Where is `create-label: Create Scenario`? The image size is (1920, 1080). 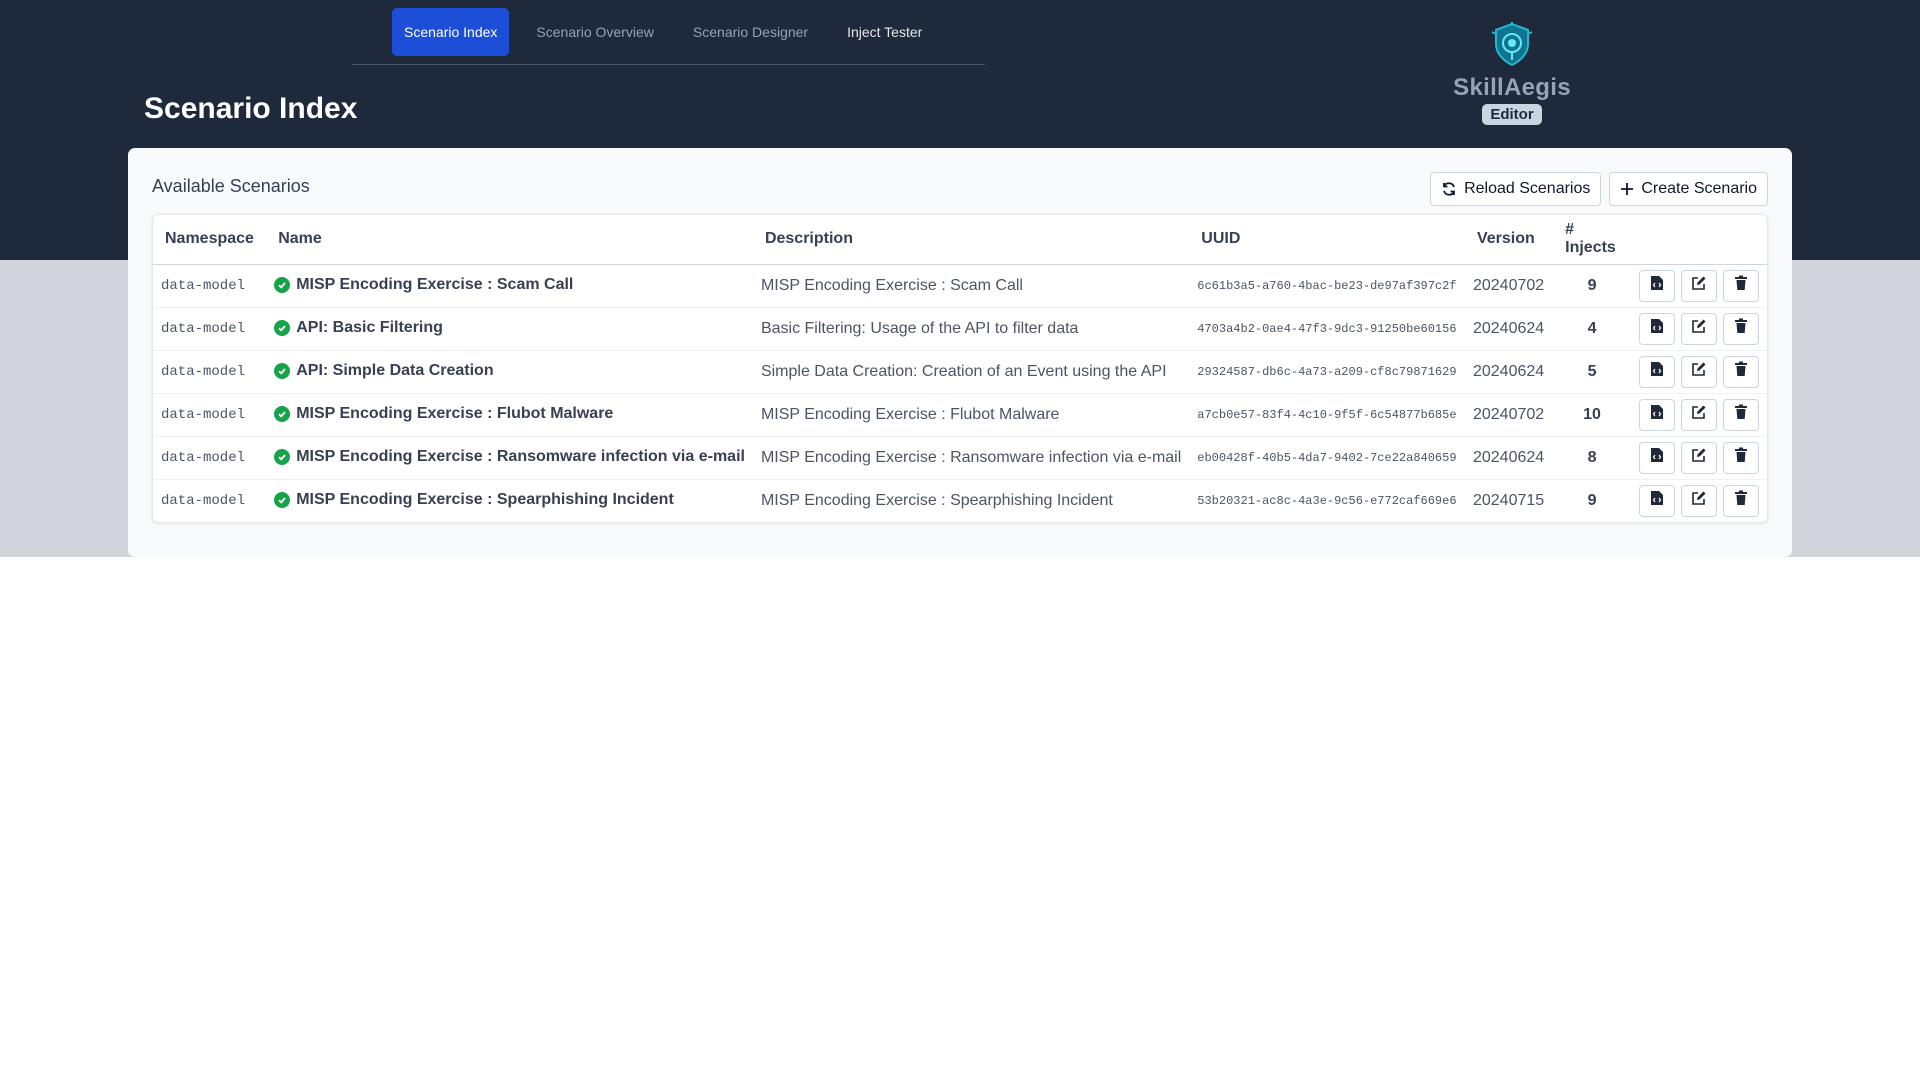
create-label: Create Scenario is located at coordinates (1699, 188).